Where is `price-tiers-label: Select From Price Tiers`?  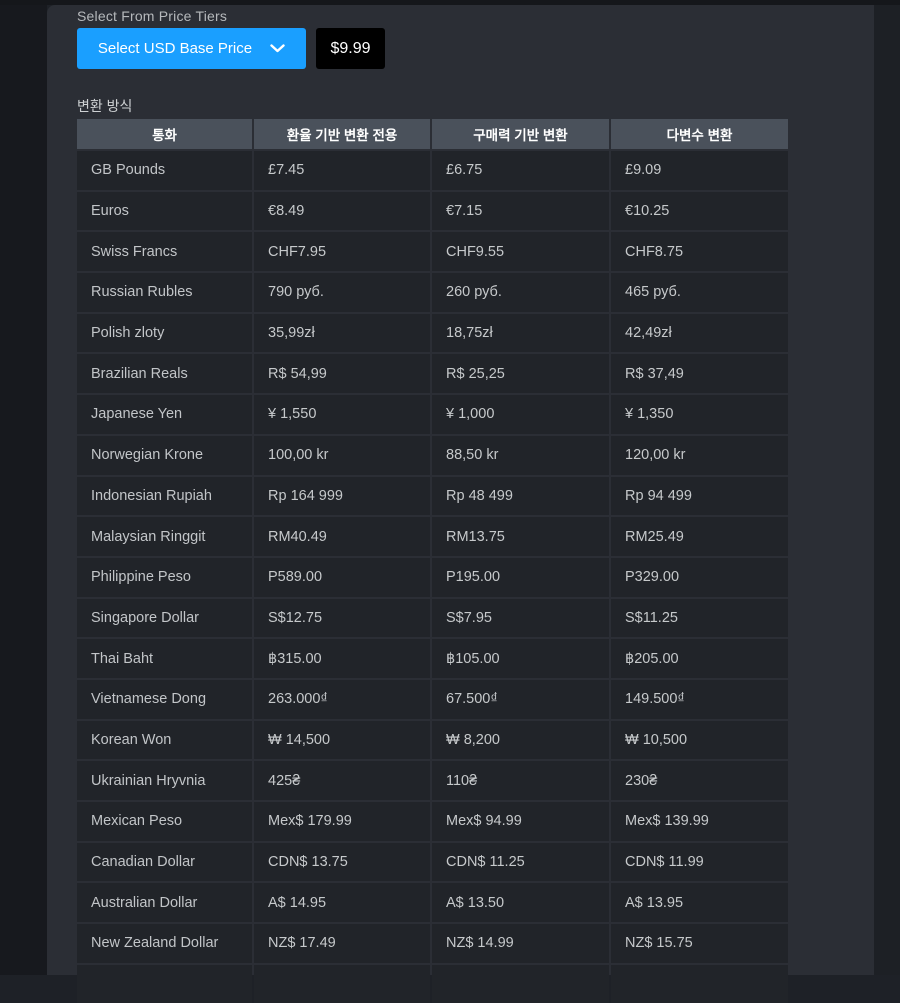 price-tiers-label: Select From Price Tiers is located at coordinates (152, 16).